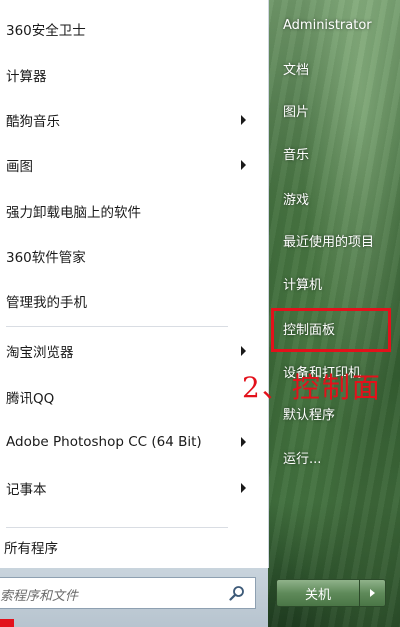 The height and width of the screenshot is (627, 400). What do you see at coordinates (131, 351) in the screenshot?
I see `program-item-taobao-browser: 淘宝浏览器` at bounding box center [131, 351].